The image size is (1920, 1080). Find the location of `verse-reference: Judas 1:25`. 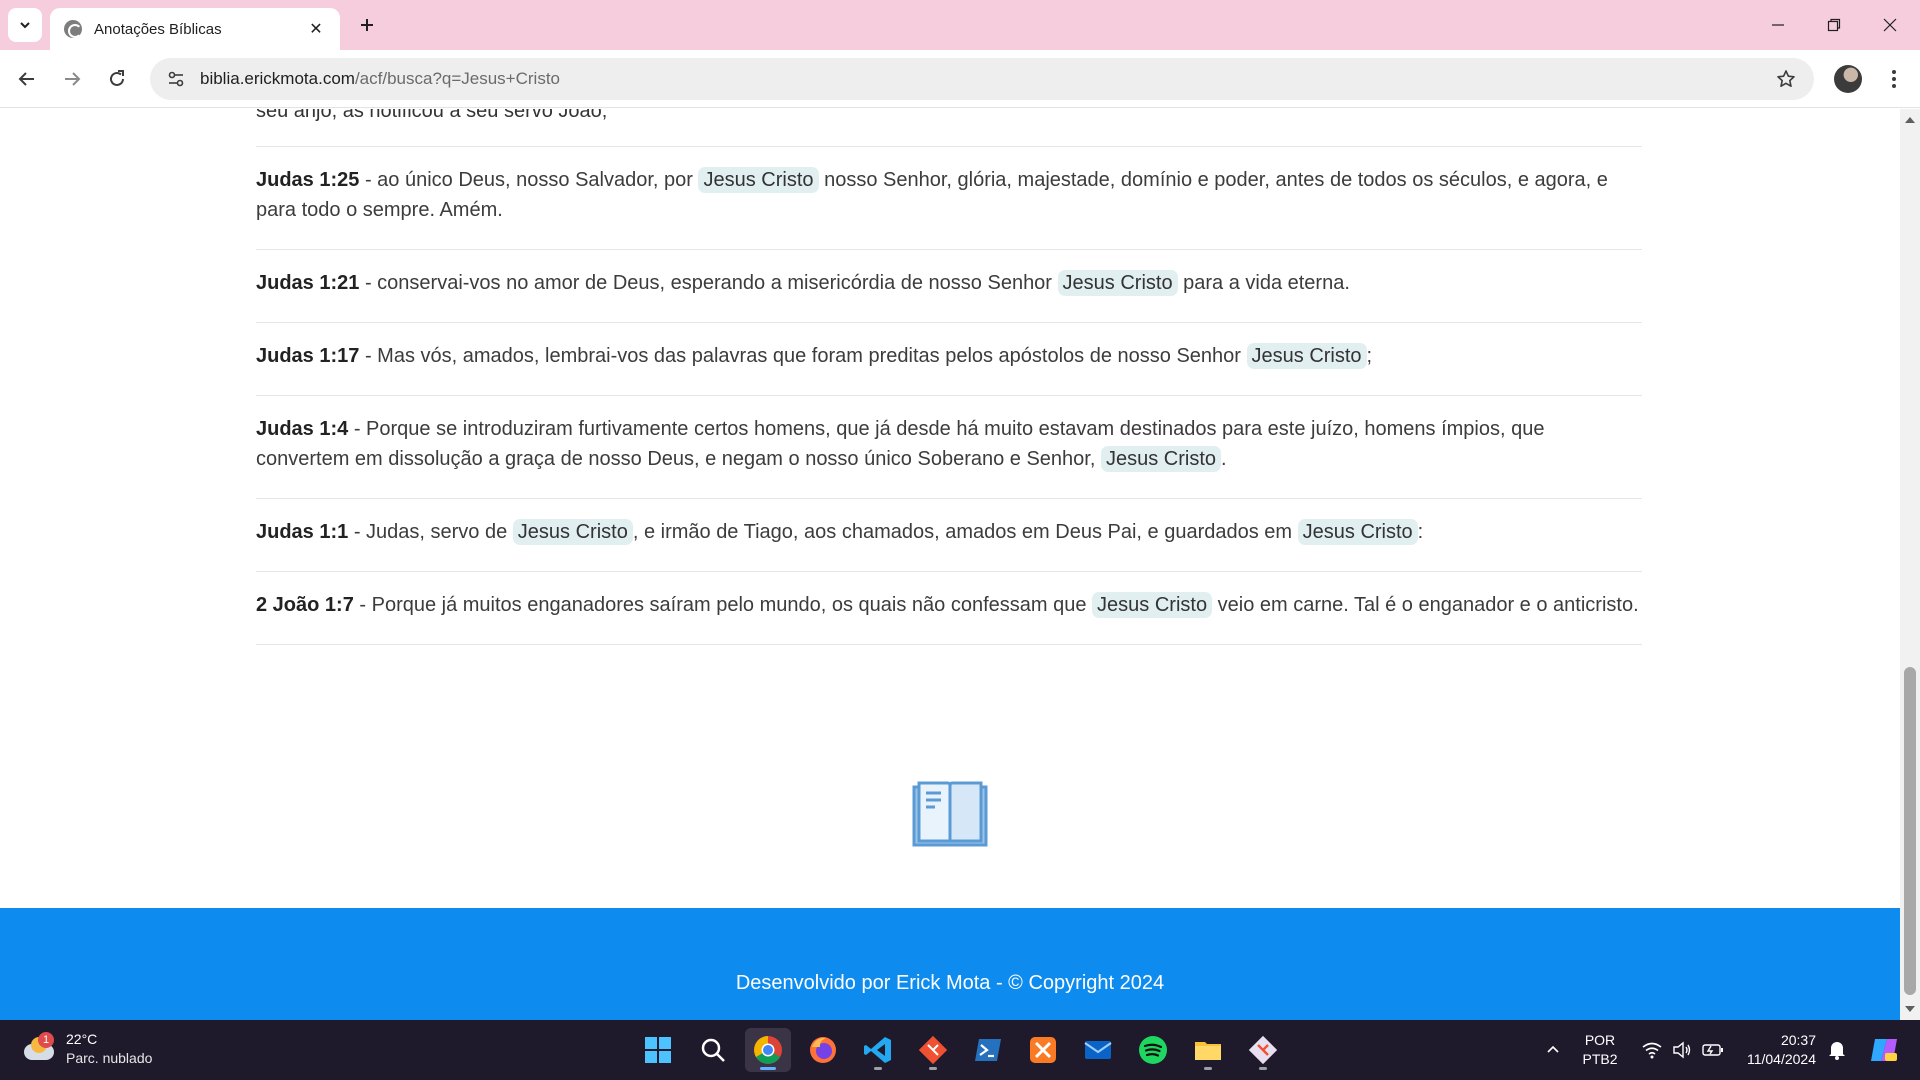

verse-reference: Judas 1:25 is located at coordinates (307, 180).